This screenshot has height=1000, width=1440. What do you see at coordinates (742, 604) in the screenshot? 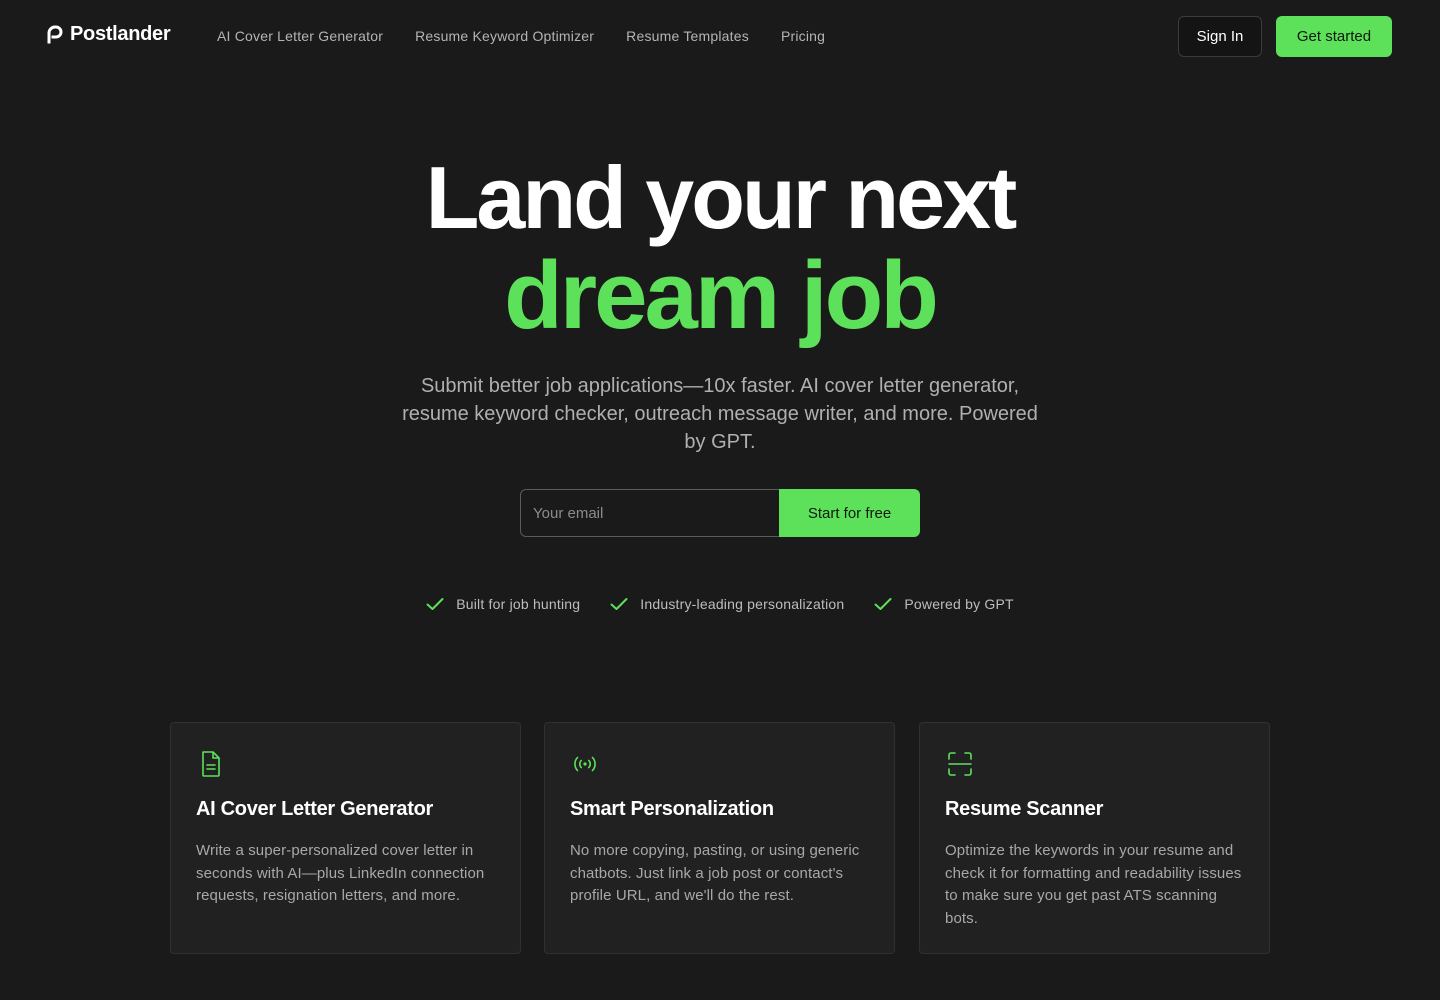
I see `highlight-label: Industry-leading personalization` at bounding box center [742, 604].